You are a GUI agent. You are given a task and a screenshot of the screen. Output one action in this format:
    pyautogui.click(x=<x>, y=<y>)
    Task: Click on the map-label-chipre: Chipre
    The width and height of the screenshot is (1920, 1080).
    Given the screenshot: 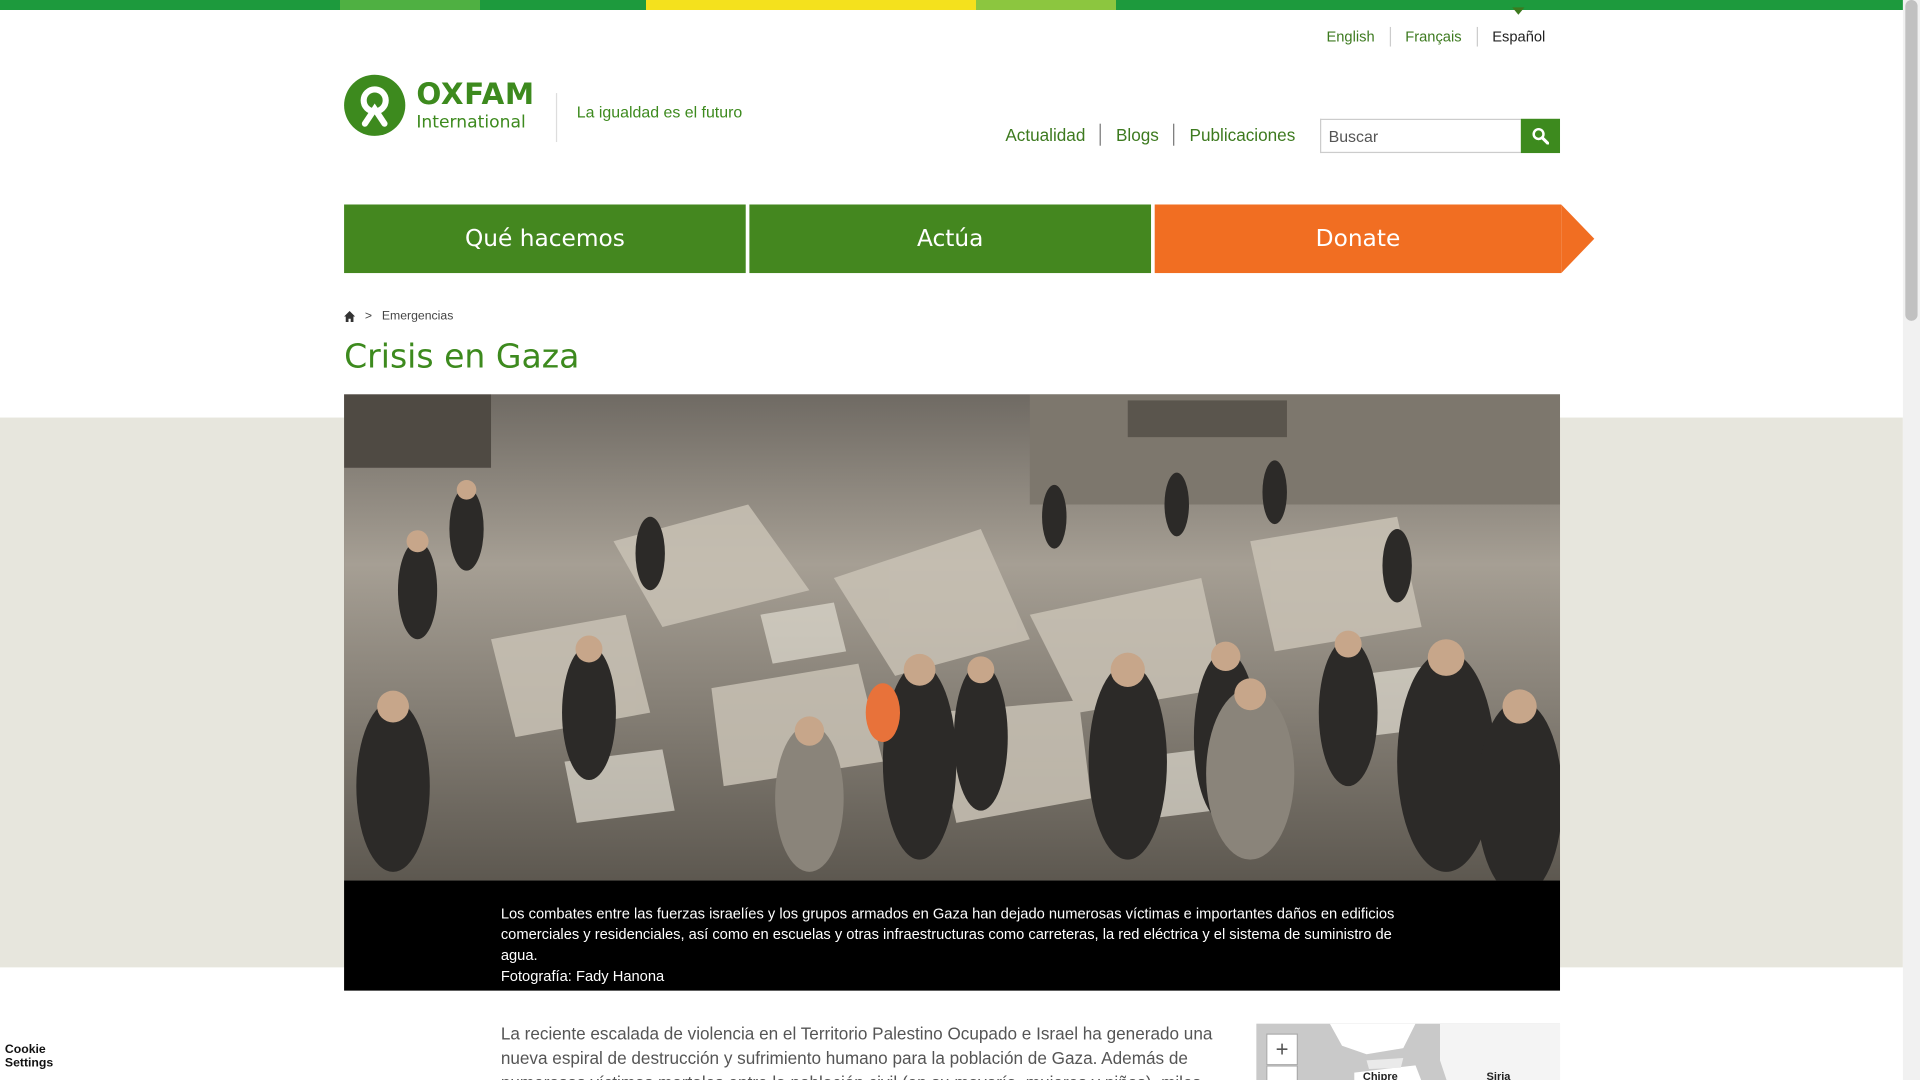 What is the action you would take?
    pyautogui.click(x=1380, y=1075)
    